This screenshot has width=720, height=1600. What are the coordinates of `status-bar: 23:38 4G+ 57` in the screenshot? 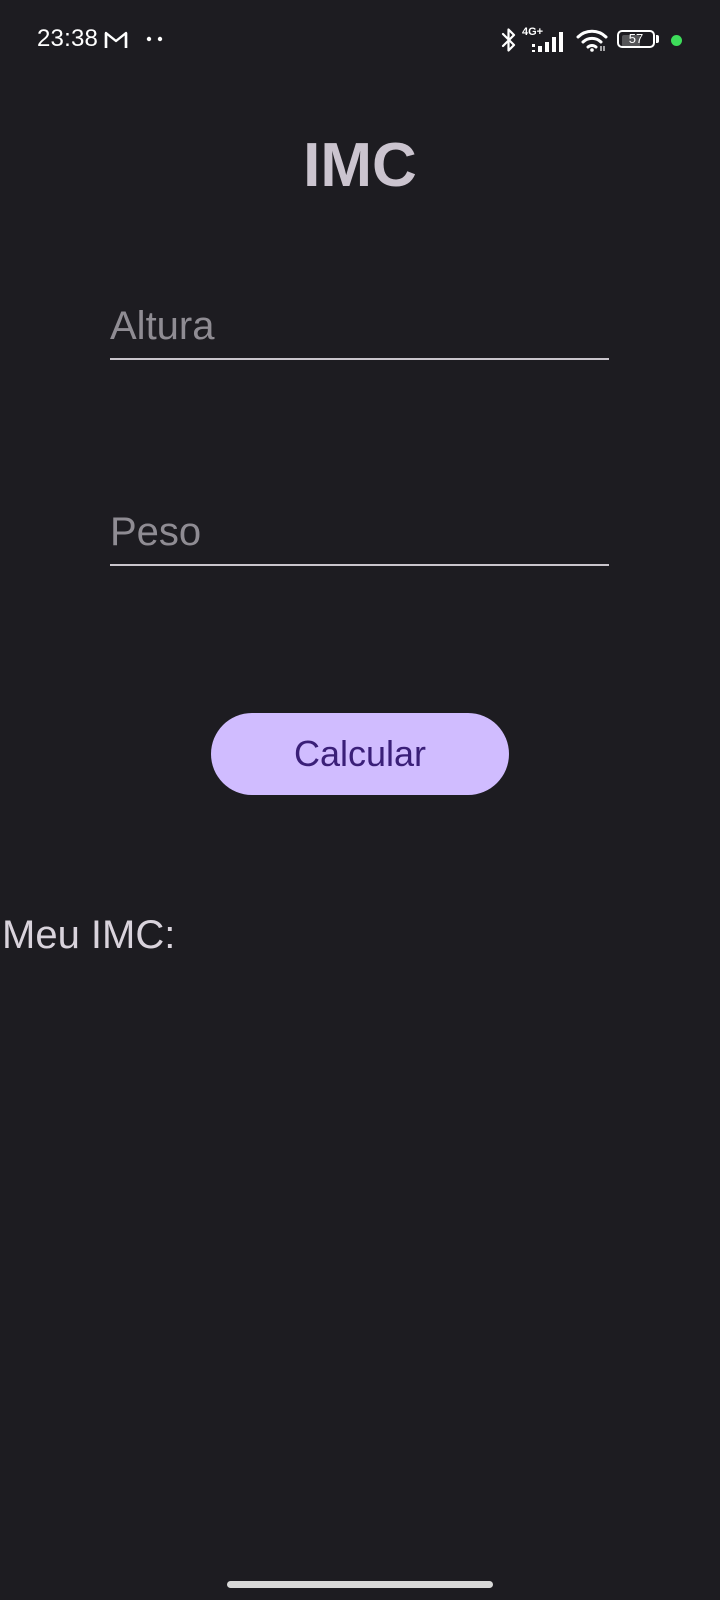 It's located at (360, 40).